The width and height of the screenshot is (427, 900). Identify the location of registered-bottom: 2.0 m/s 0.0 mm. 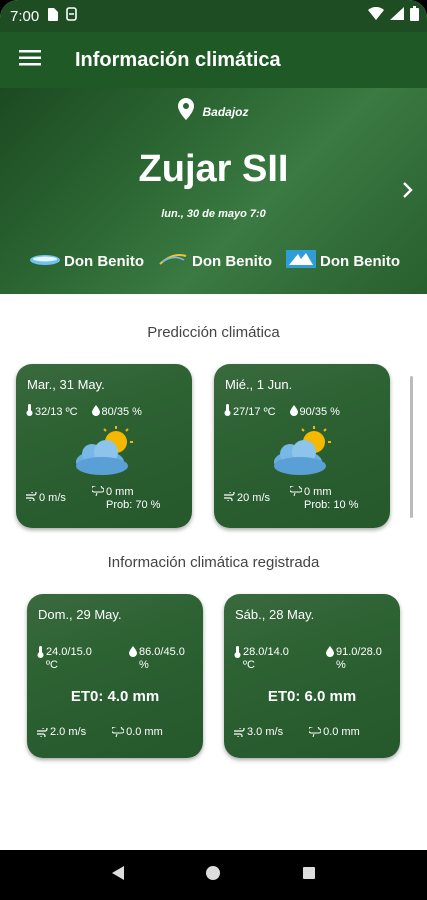
(117, 732).